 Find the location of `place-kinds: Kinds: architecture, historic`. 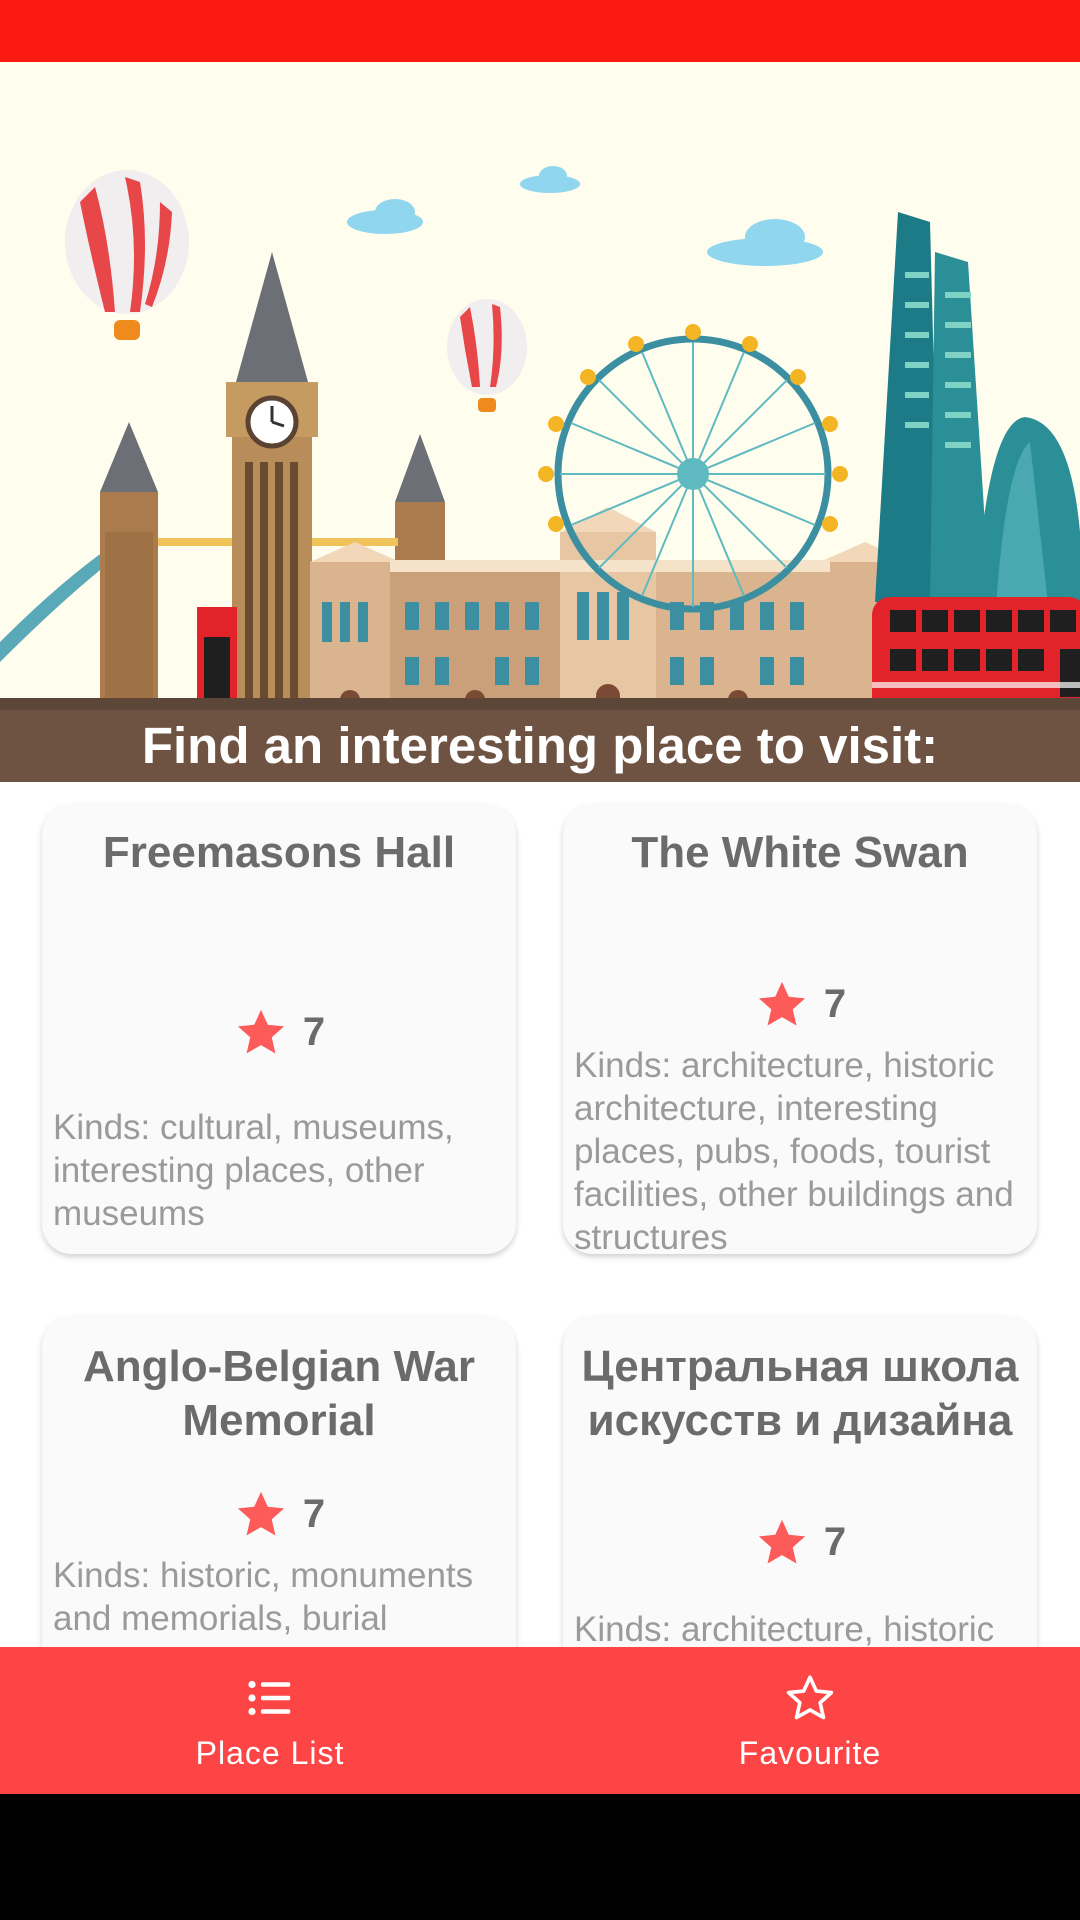

place-kinds: Kinds: architecture, historic is located at coordinates (784, 1628).